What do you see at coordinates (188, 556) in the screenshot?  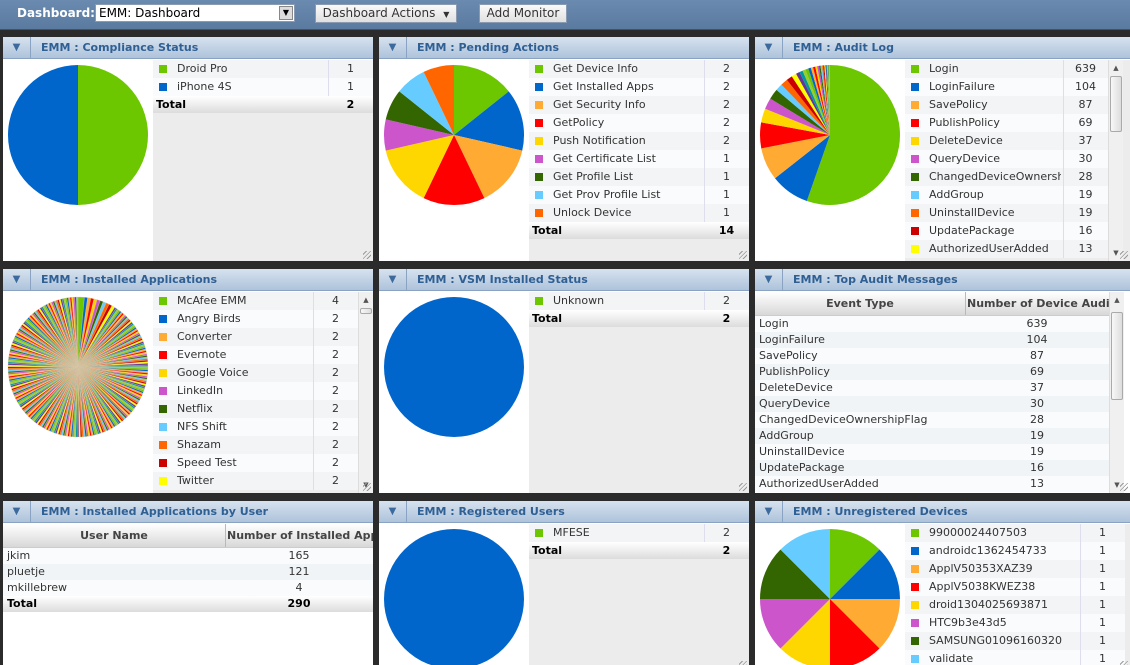 I see `table-row: jkim 165` at bounding box center [188, 556].